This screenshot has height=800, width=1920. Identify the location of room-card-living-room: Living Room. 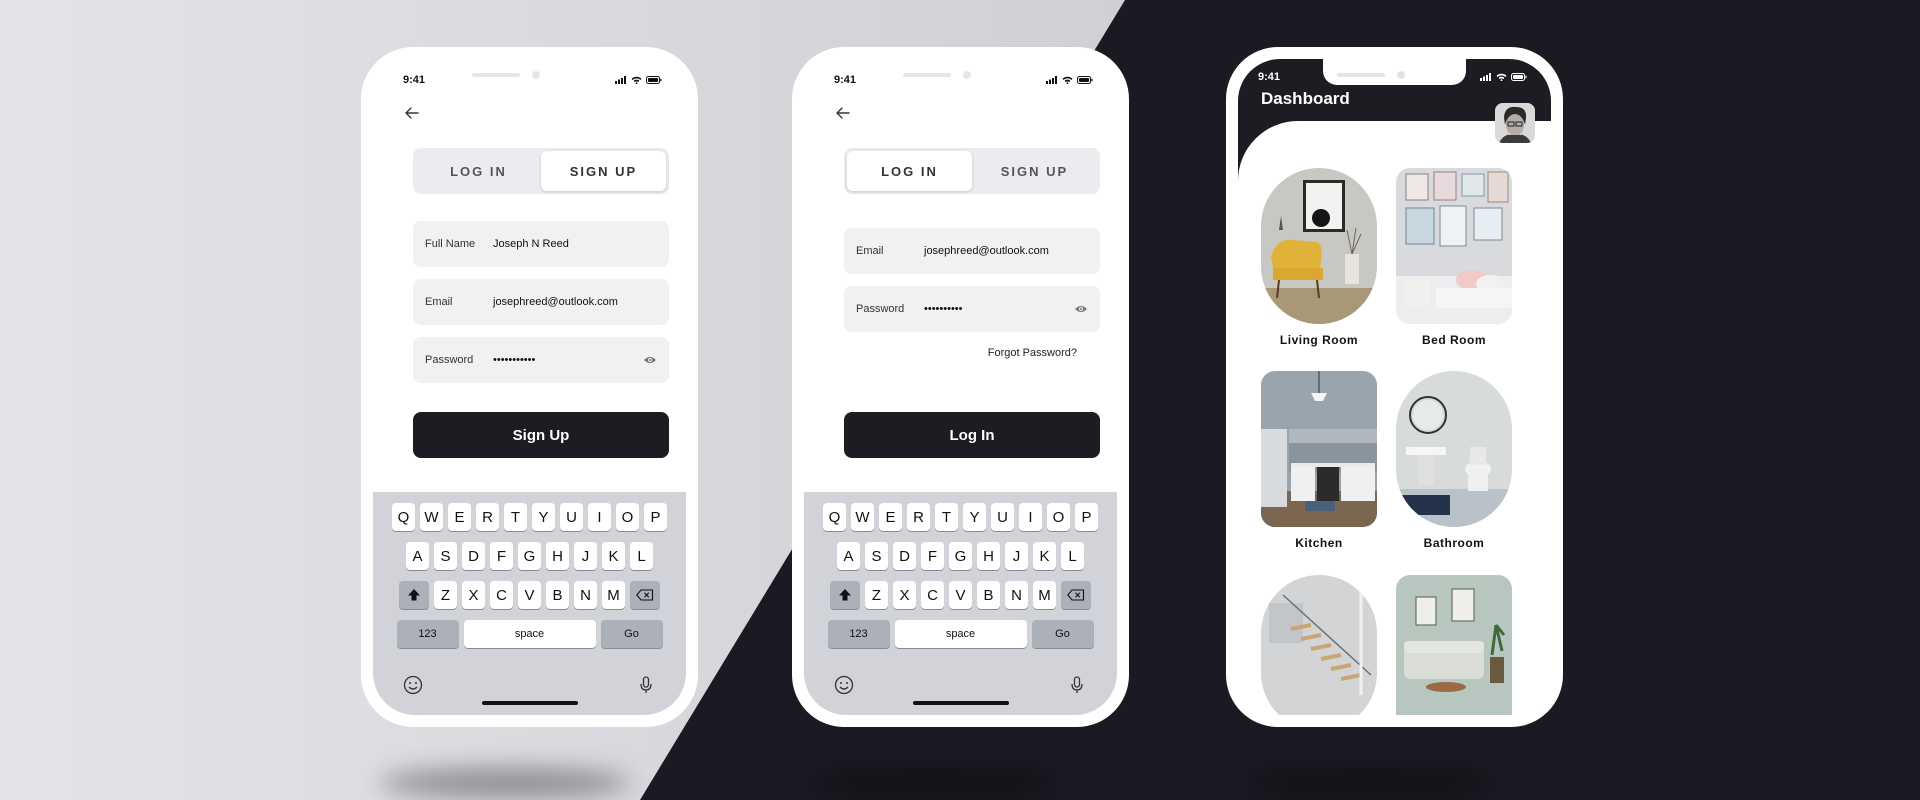
(1319, 257).